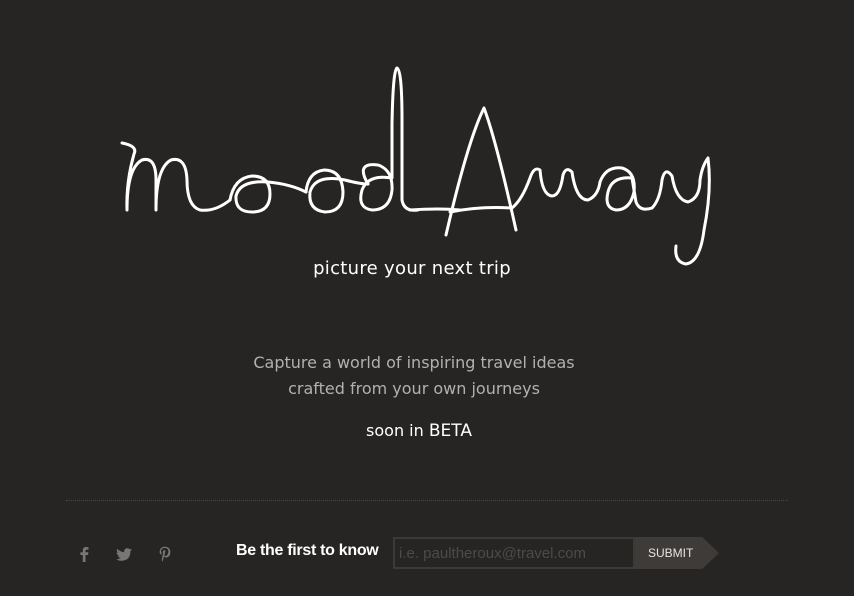 The image size is (854, 596). Describe the element at coordinates (450, 431) in the screenshot. I see `beta-label: BETA` at that location.